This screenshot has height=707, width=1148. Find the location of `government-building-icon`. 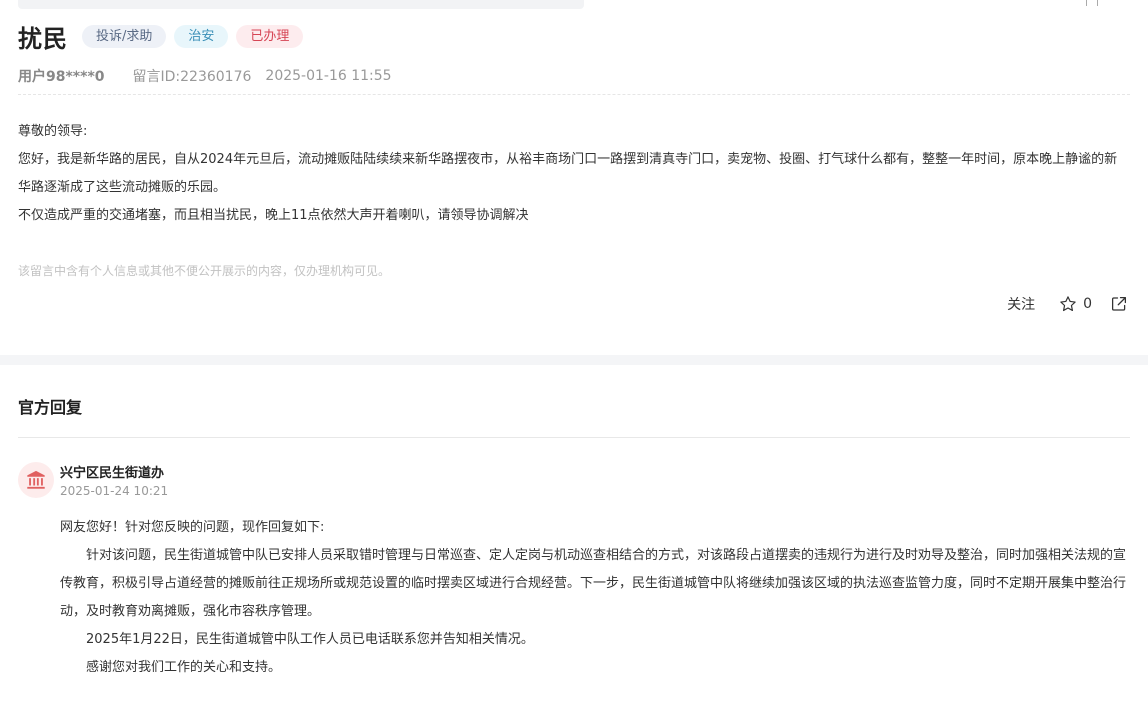

government-building-icon is located at coordinates (36, 479).